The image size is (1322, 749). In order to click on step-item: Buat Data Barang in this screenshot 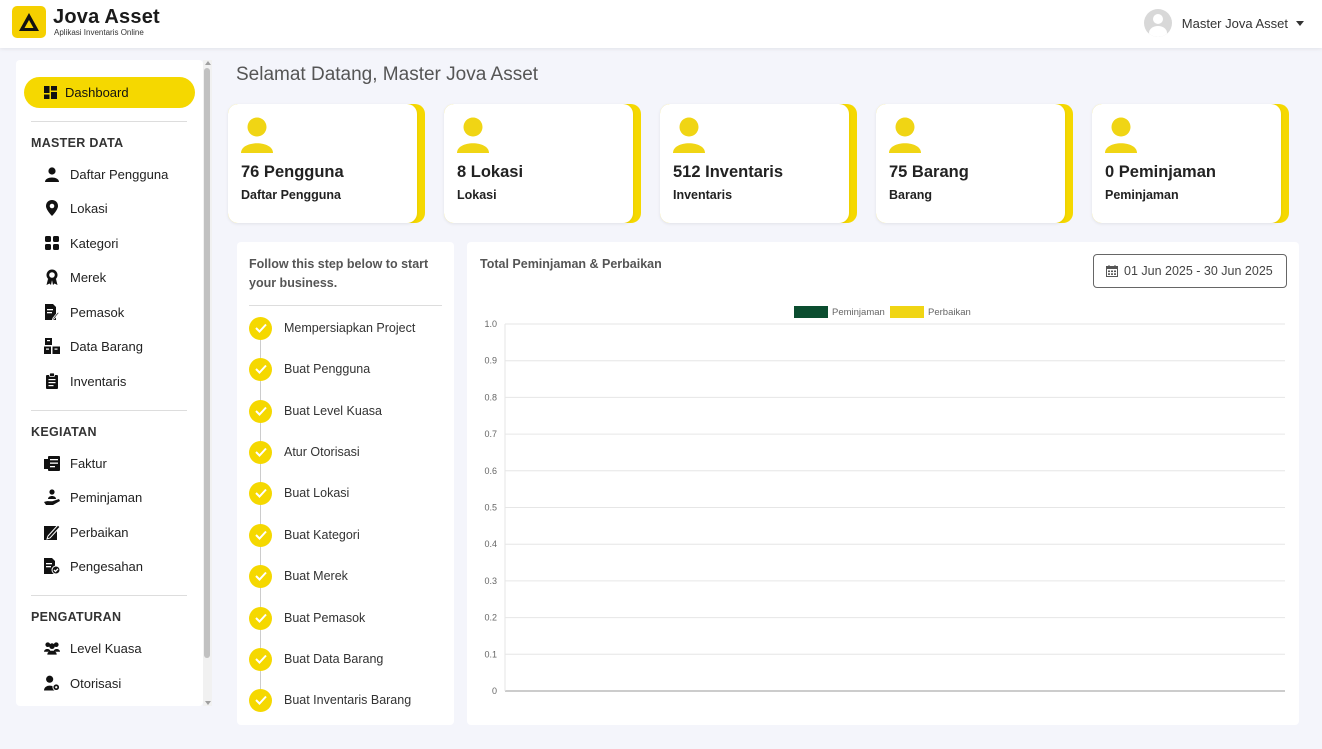, I will do `click(316, 659)`.